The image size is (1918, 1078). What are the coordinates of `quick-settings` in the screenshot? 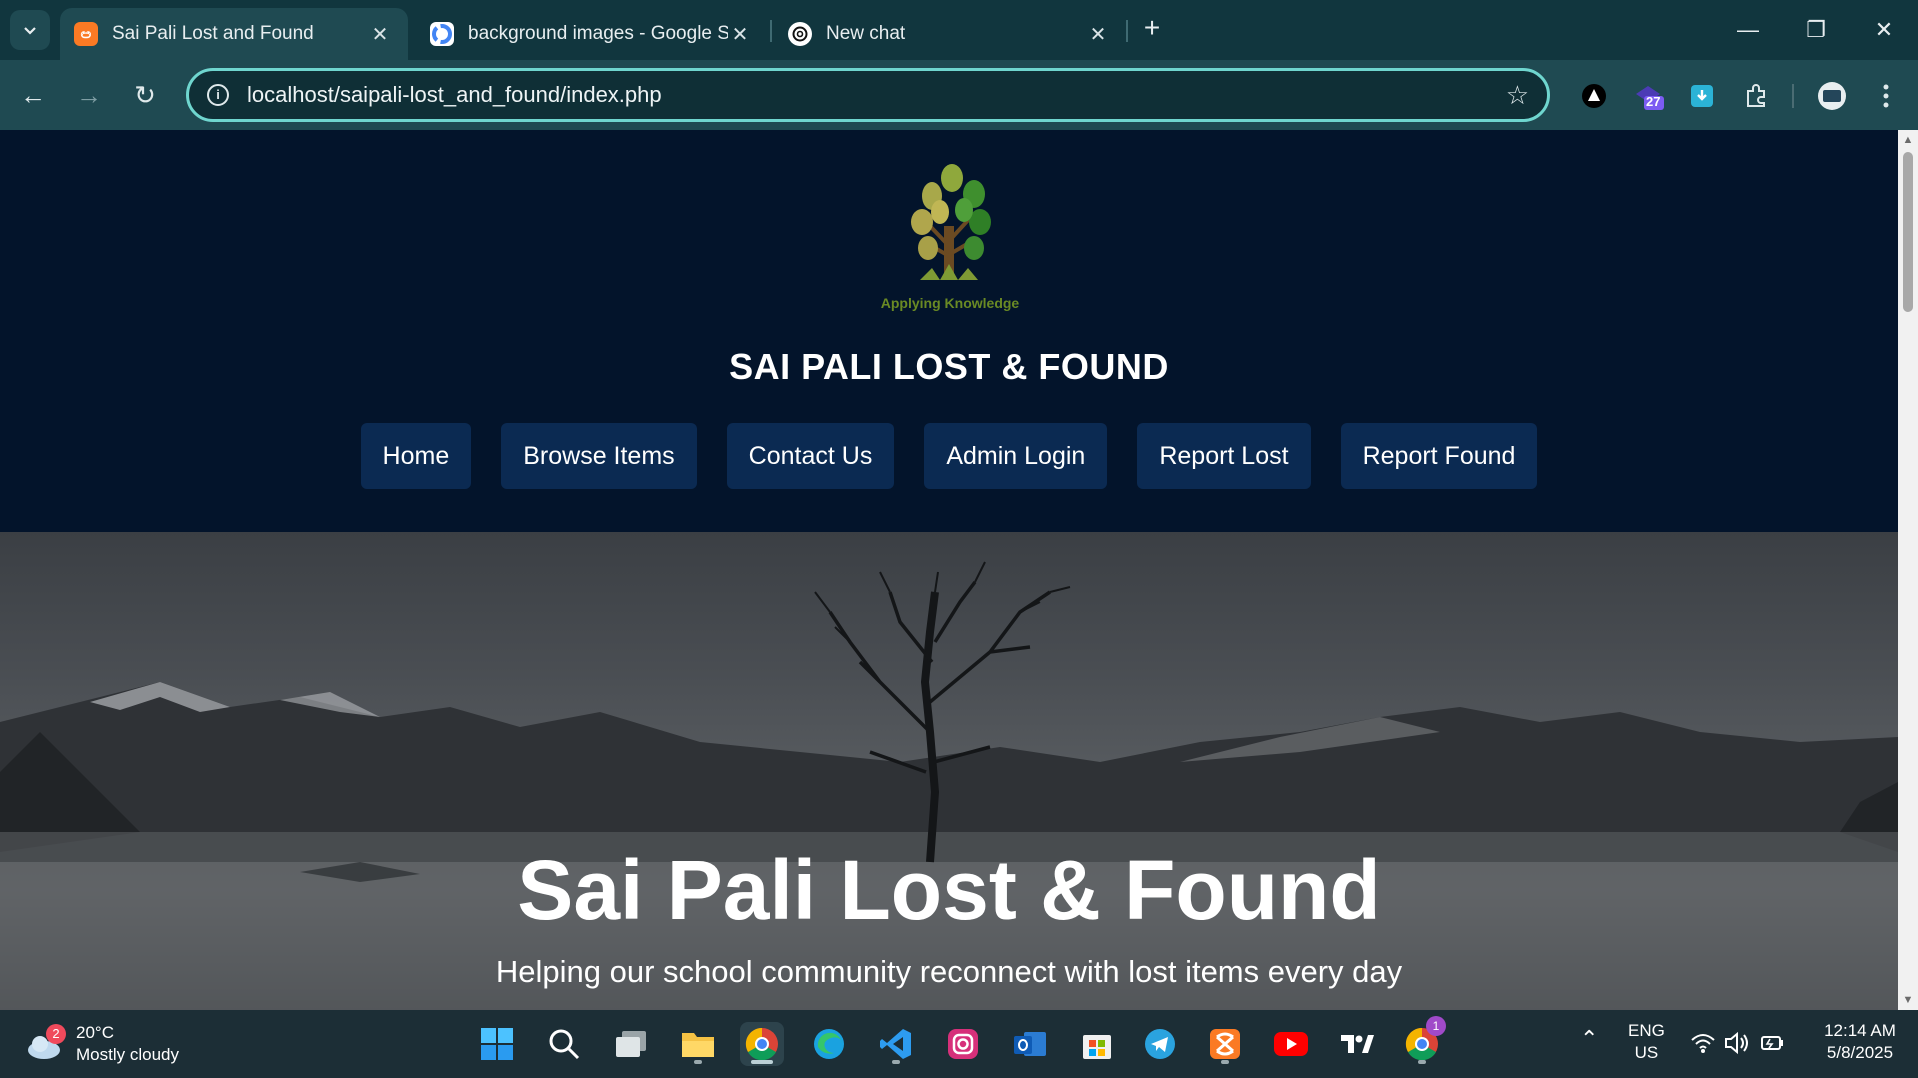 It's located at (1738, 1046).